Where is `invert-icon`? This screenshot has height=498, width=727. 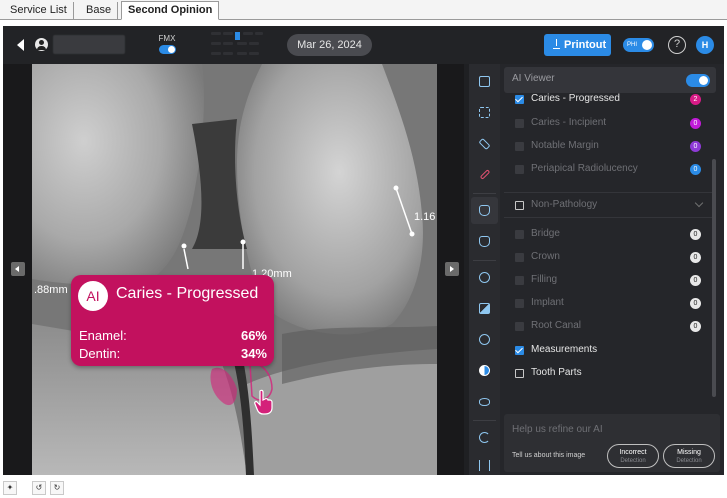
invert-icon is located at coordinates (484, 370).